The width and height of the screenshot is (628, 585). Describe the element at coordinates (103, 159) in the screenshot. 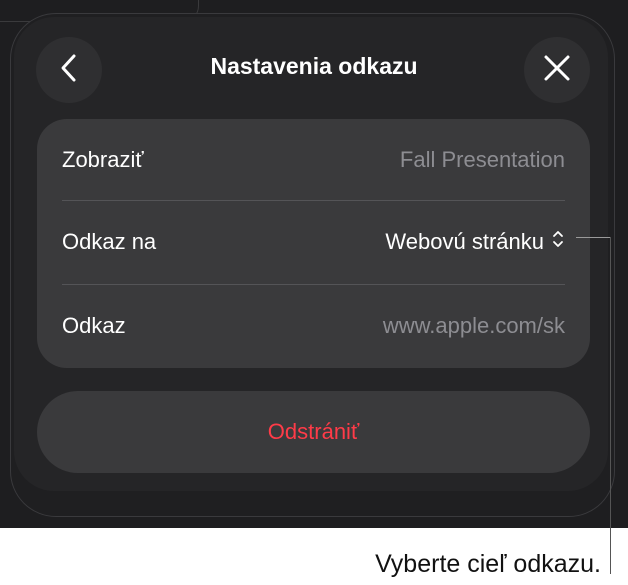

I see `display-label: Zobraziť` at that location.